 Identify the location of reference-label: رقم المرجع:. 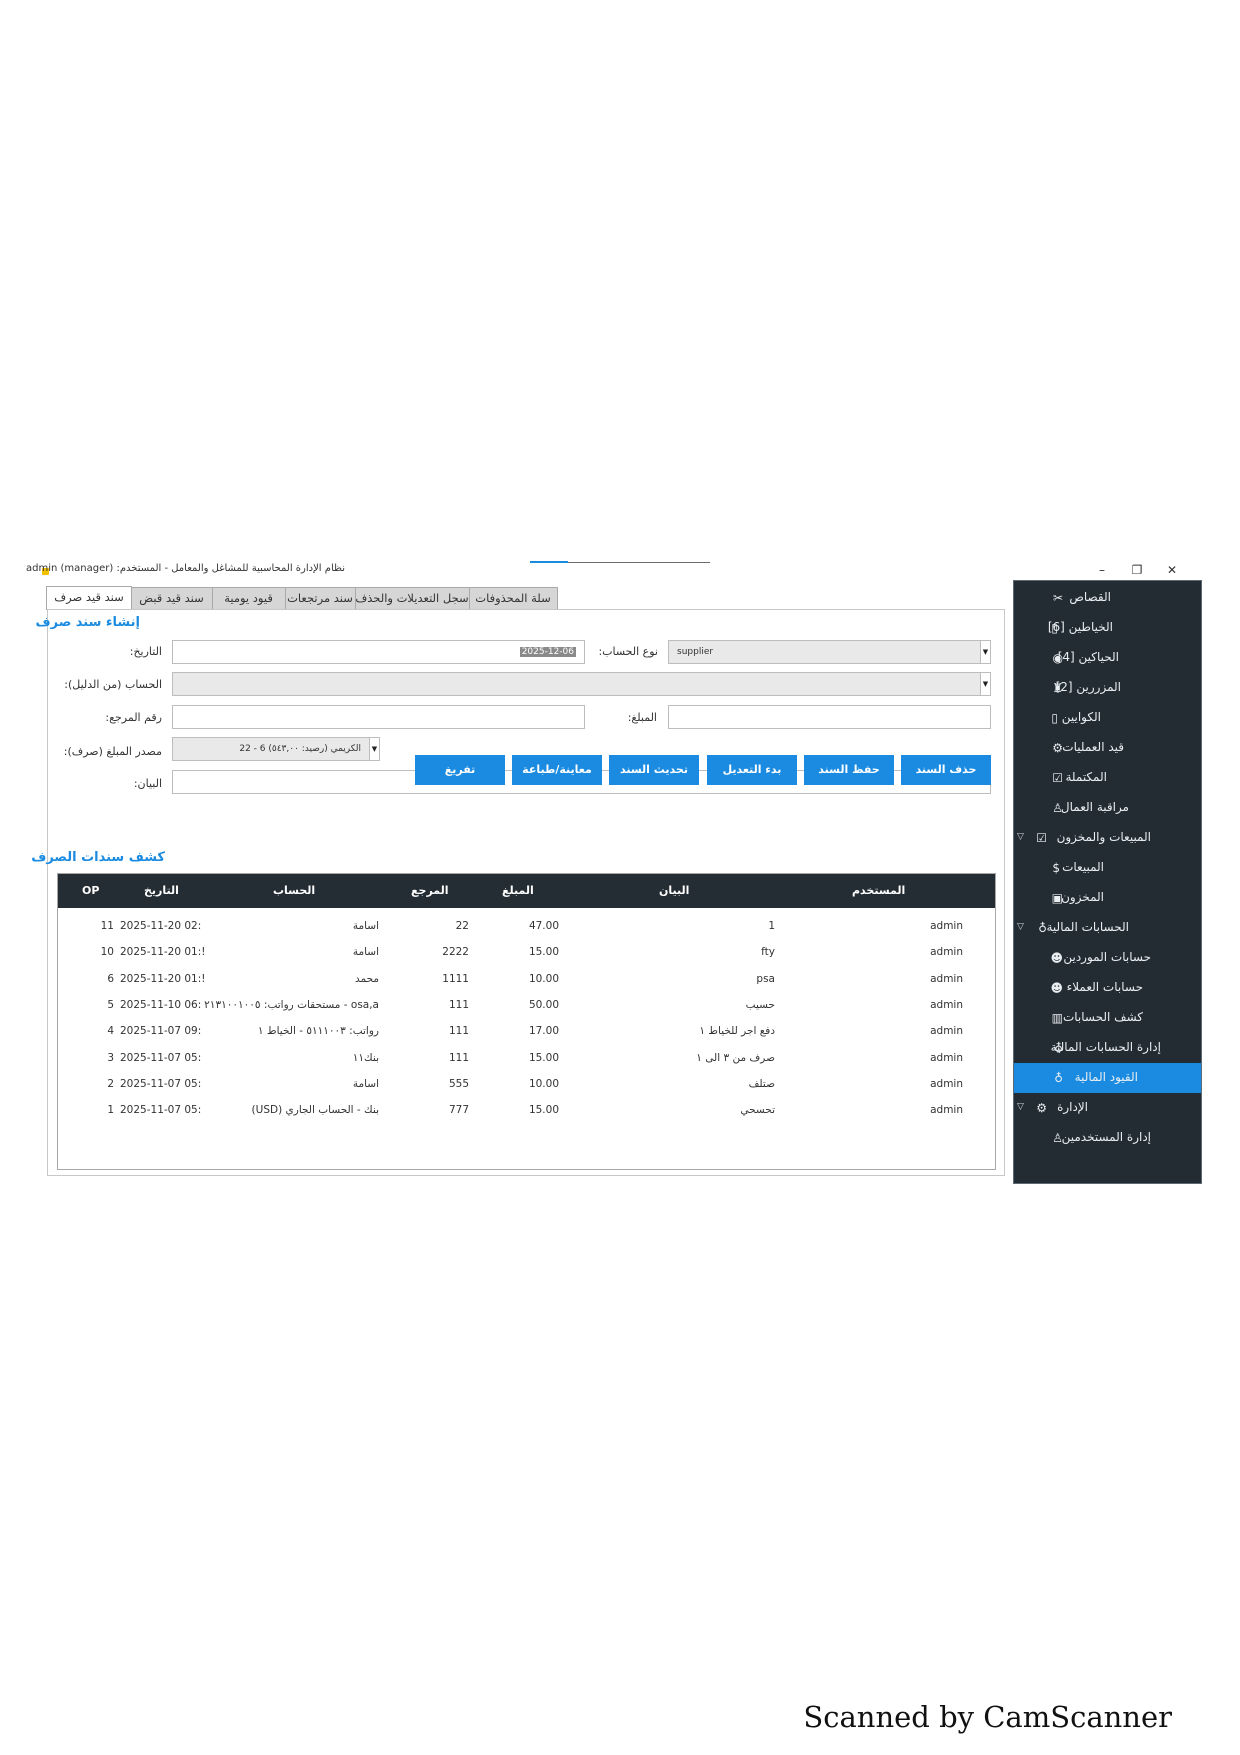
(133, 717).